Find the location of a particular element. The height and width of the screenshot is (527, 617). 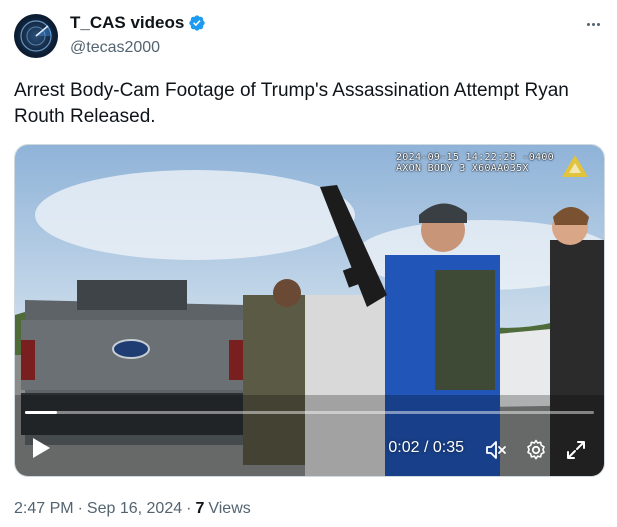

fullscreen-icon is located at coordinates (576, 450).